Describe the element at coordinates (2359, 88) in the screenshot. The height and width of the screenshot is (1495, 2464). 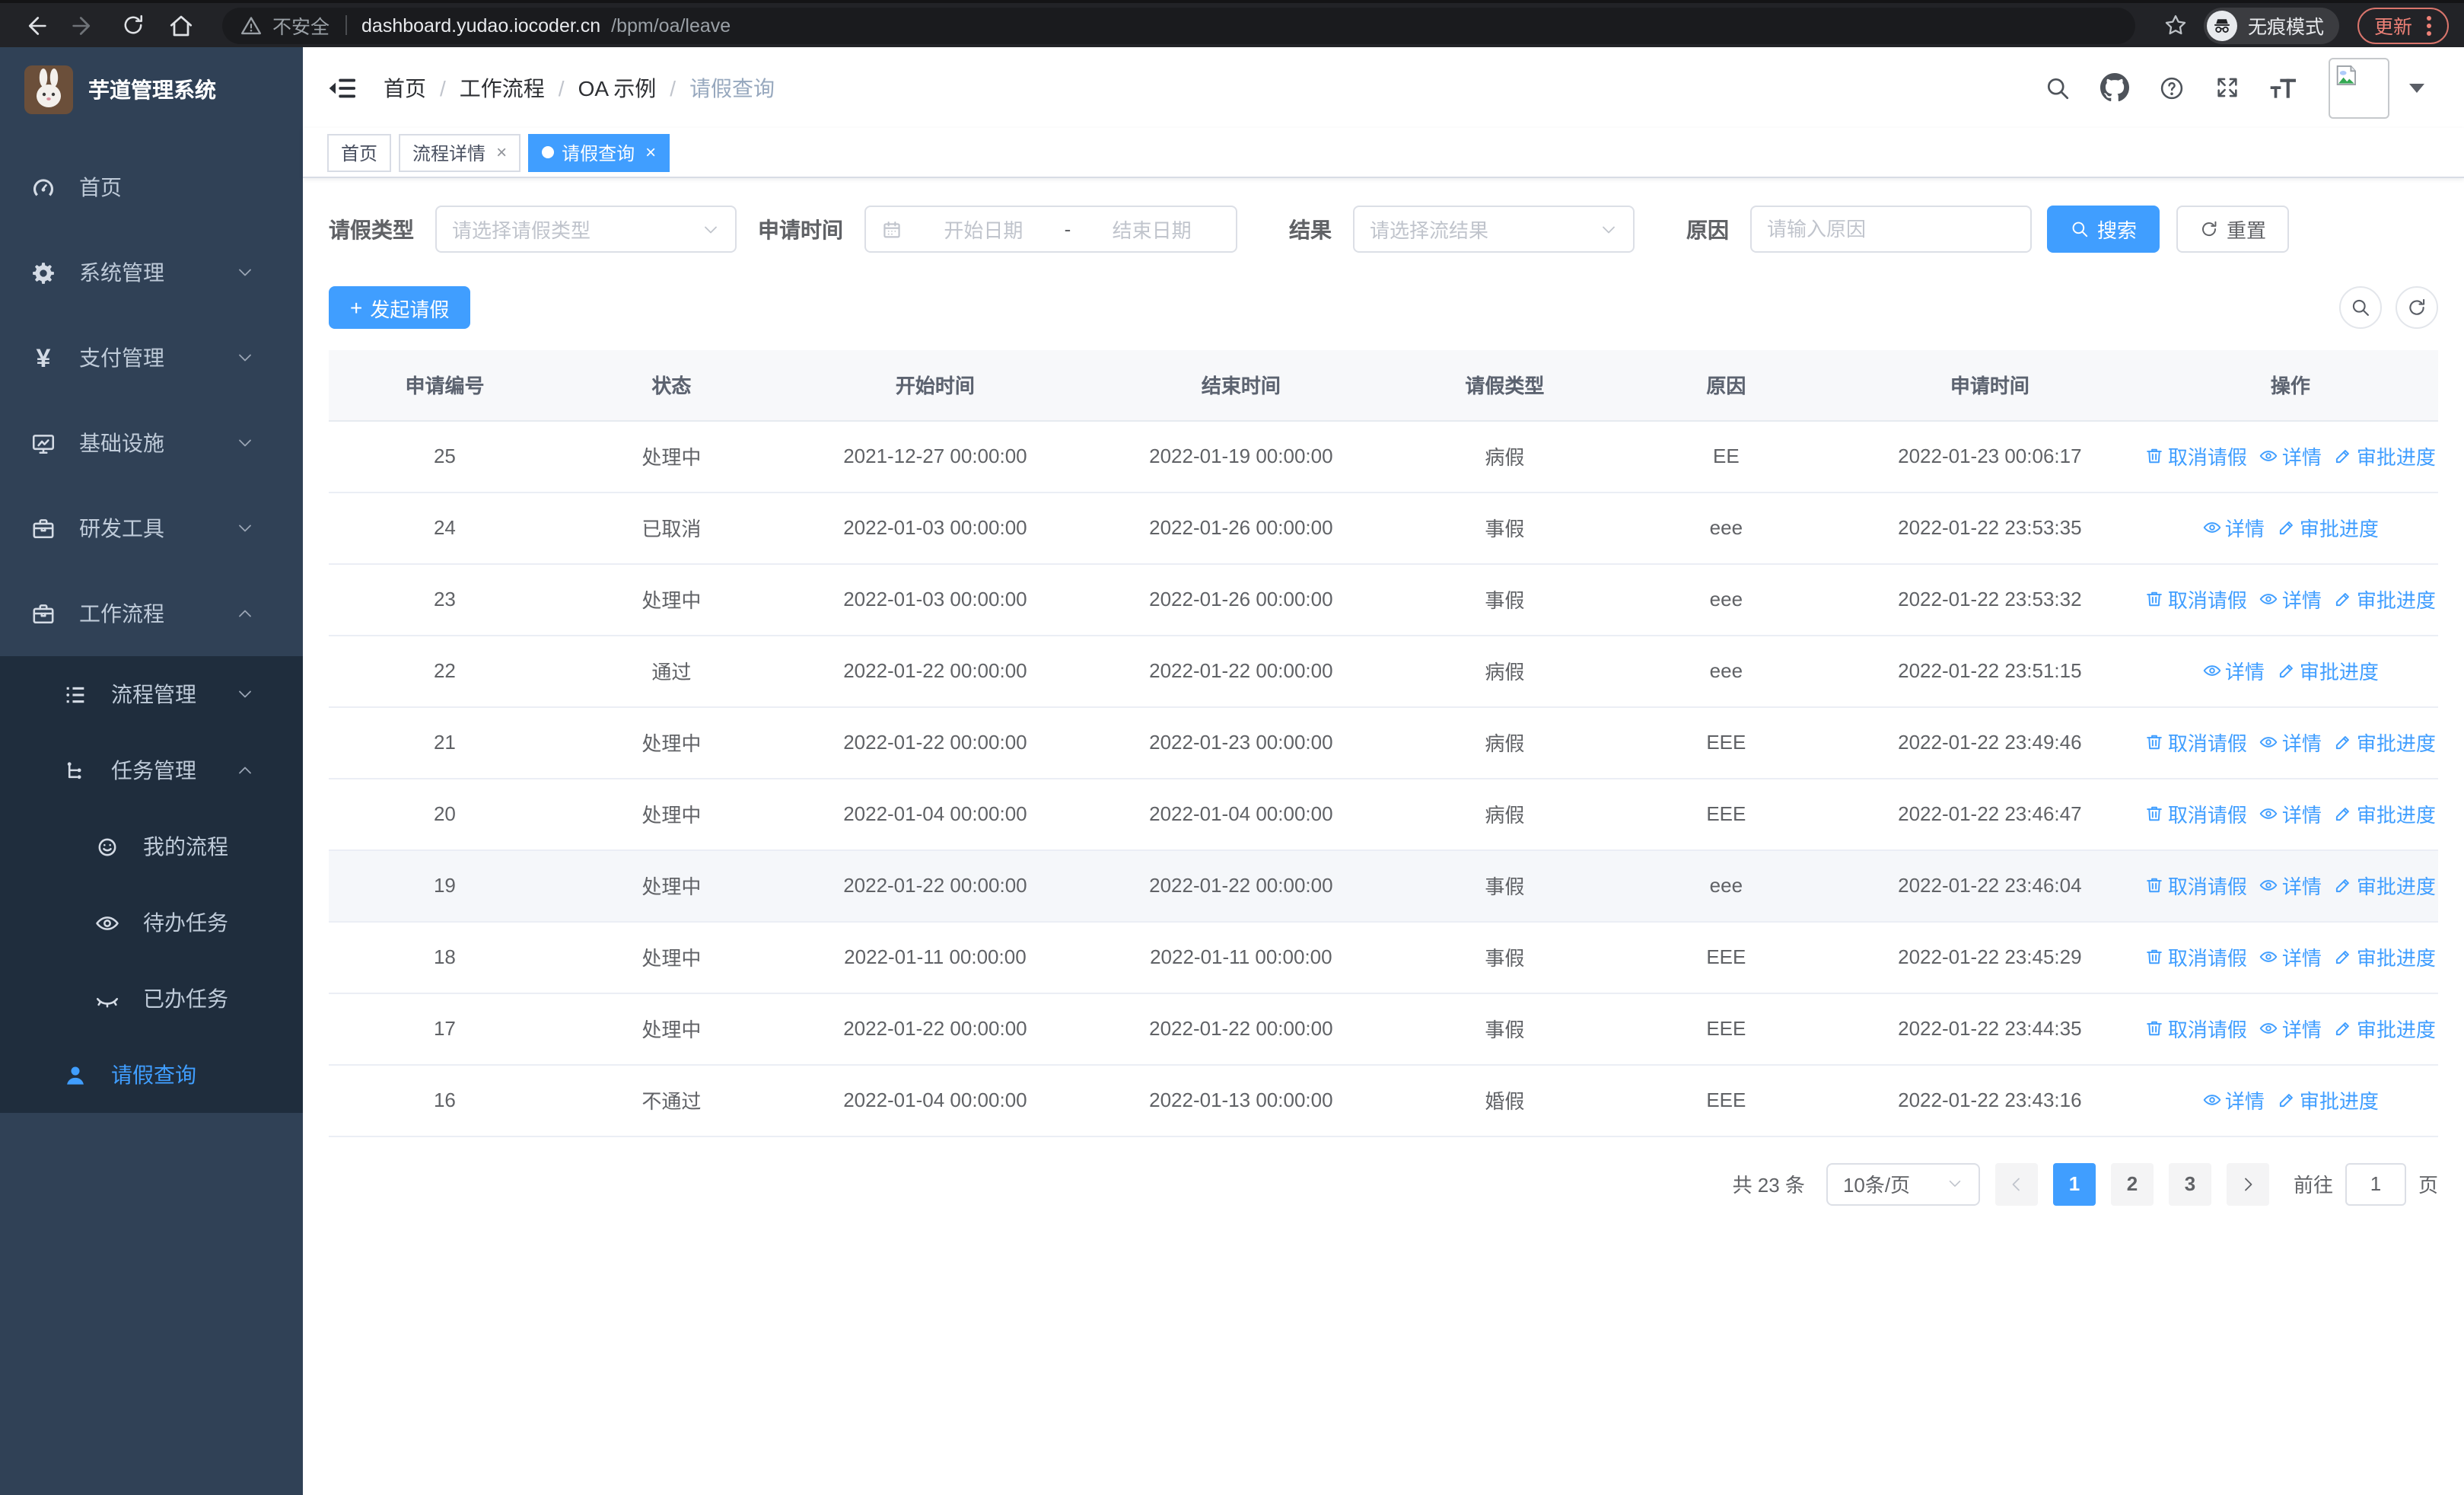
I see `user-avatar` at that location.